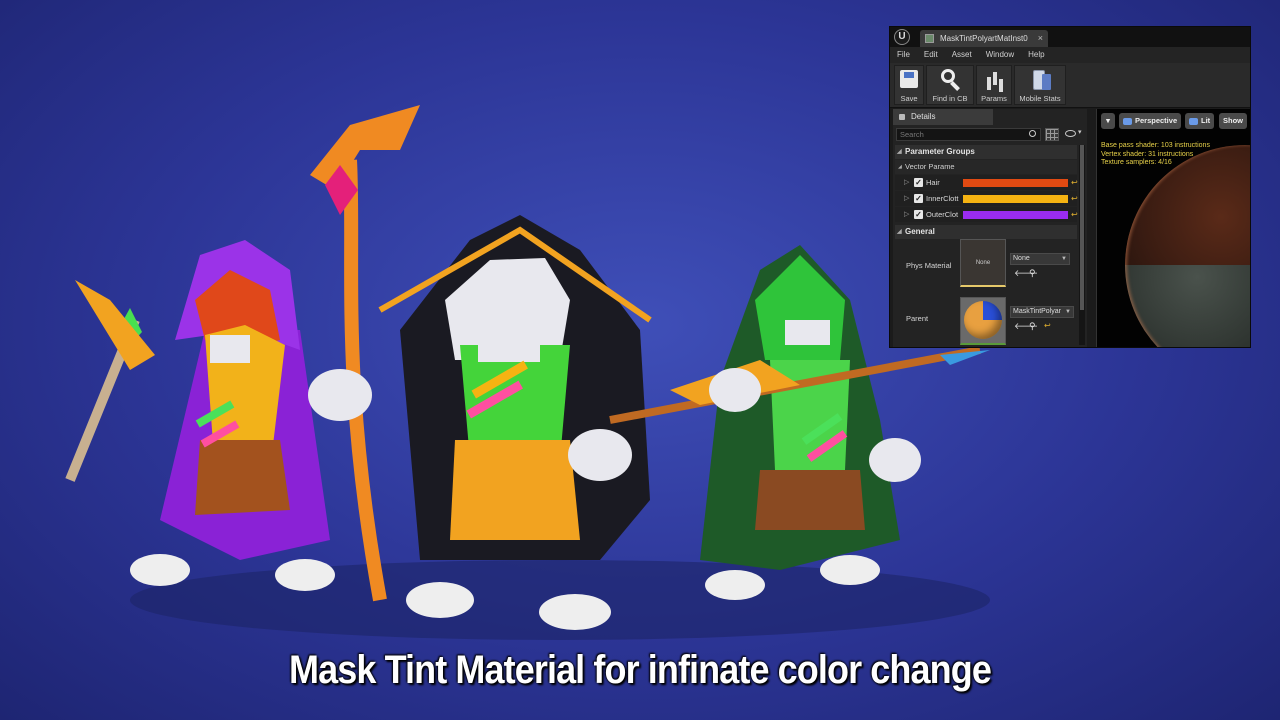 The width and height of the screenshot is (1280, 720). I want to click on param-row-hair: ▷ ✓ Hair ↩, so click(986, 182).